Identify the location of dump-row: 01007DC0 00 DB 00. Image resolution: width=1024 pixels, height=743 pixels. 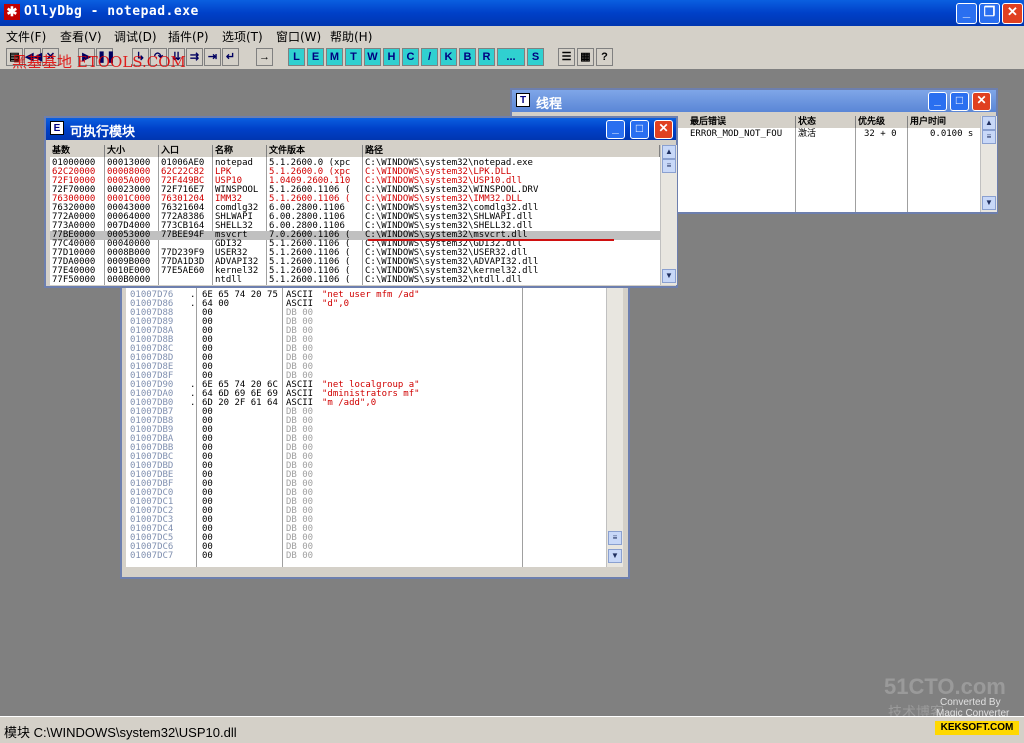
(366, 493).